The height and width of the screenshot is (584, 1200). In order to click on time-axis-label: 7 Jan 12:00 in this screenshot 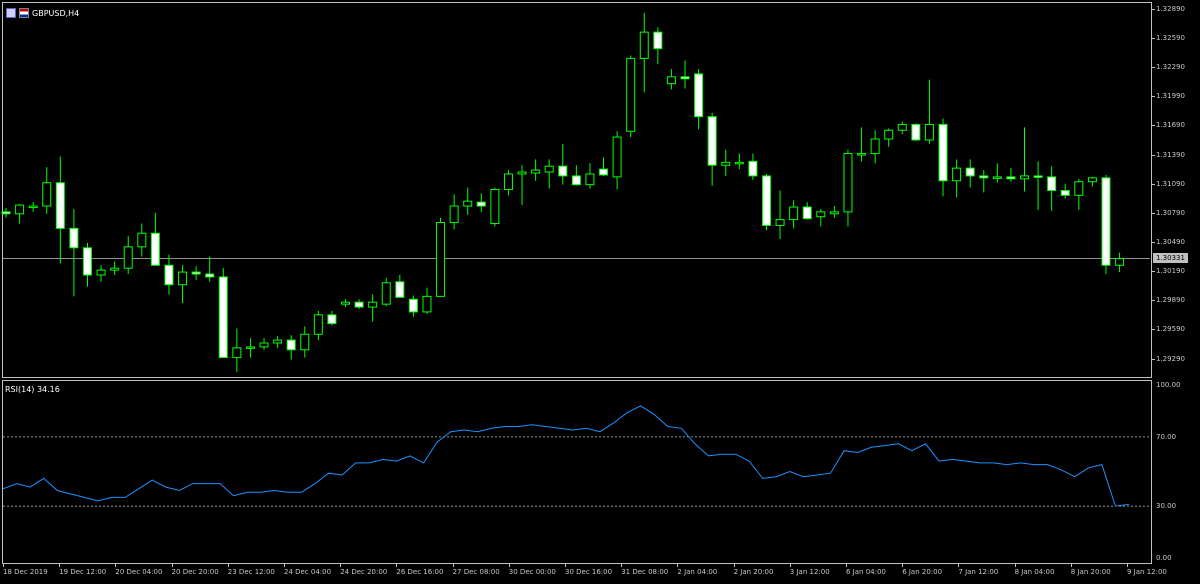, I will do `click(978, 572)`.